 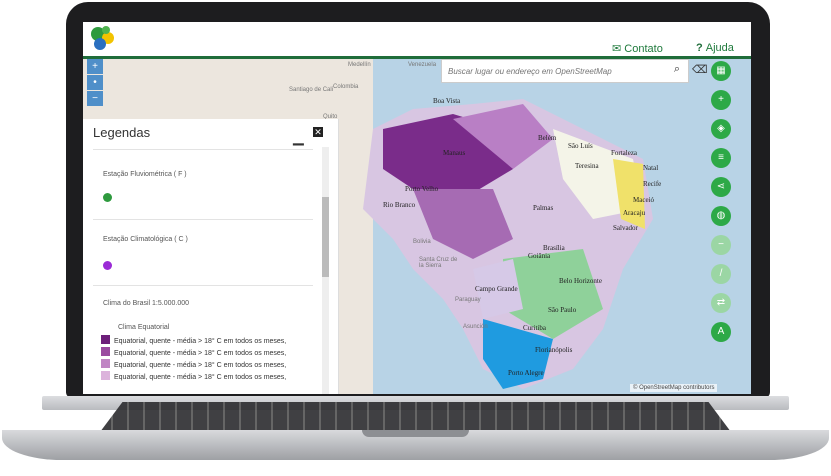 I want to click on legend-scrollbar, so click(x=325, y=270).